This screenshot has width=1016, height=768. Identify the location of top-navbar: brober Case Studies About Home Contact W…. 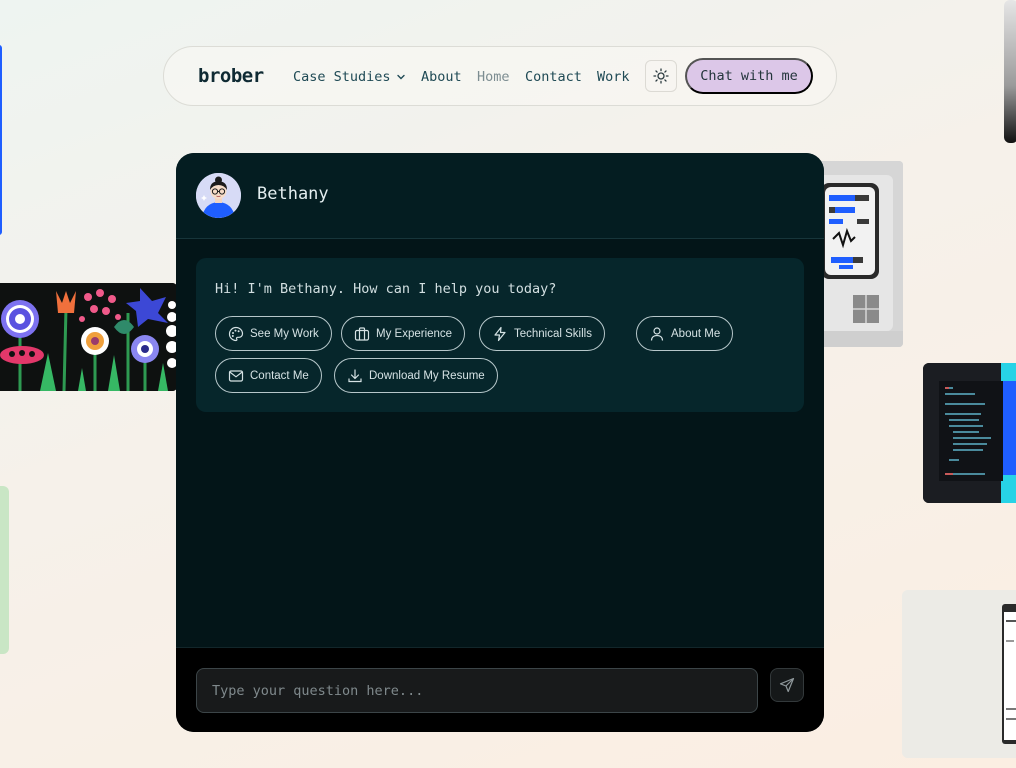
(500, 76).